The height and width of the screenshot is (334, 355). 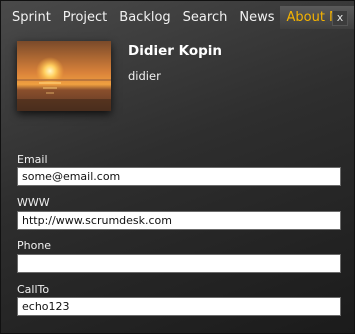 I want to click on user-login: didier, so click(x=144, y=76).